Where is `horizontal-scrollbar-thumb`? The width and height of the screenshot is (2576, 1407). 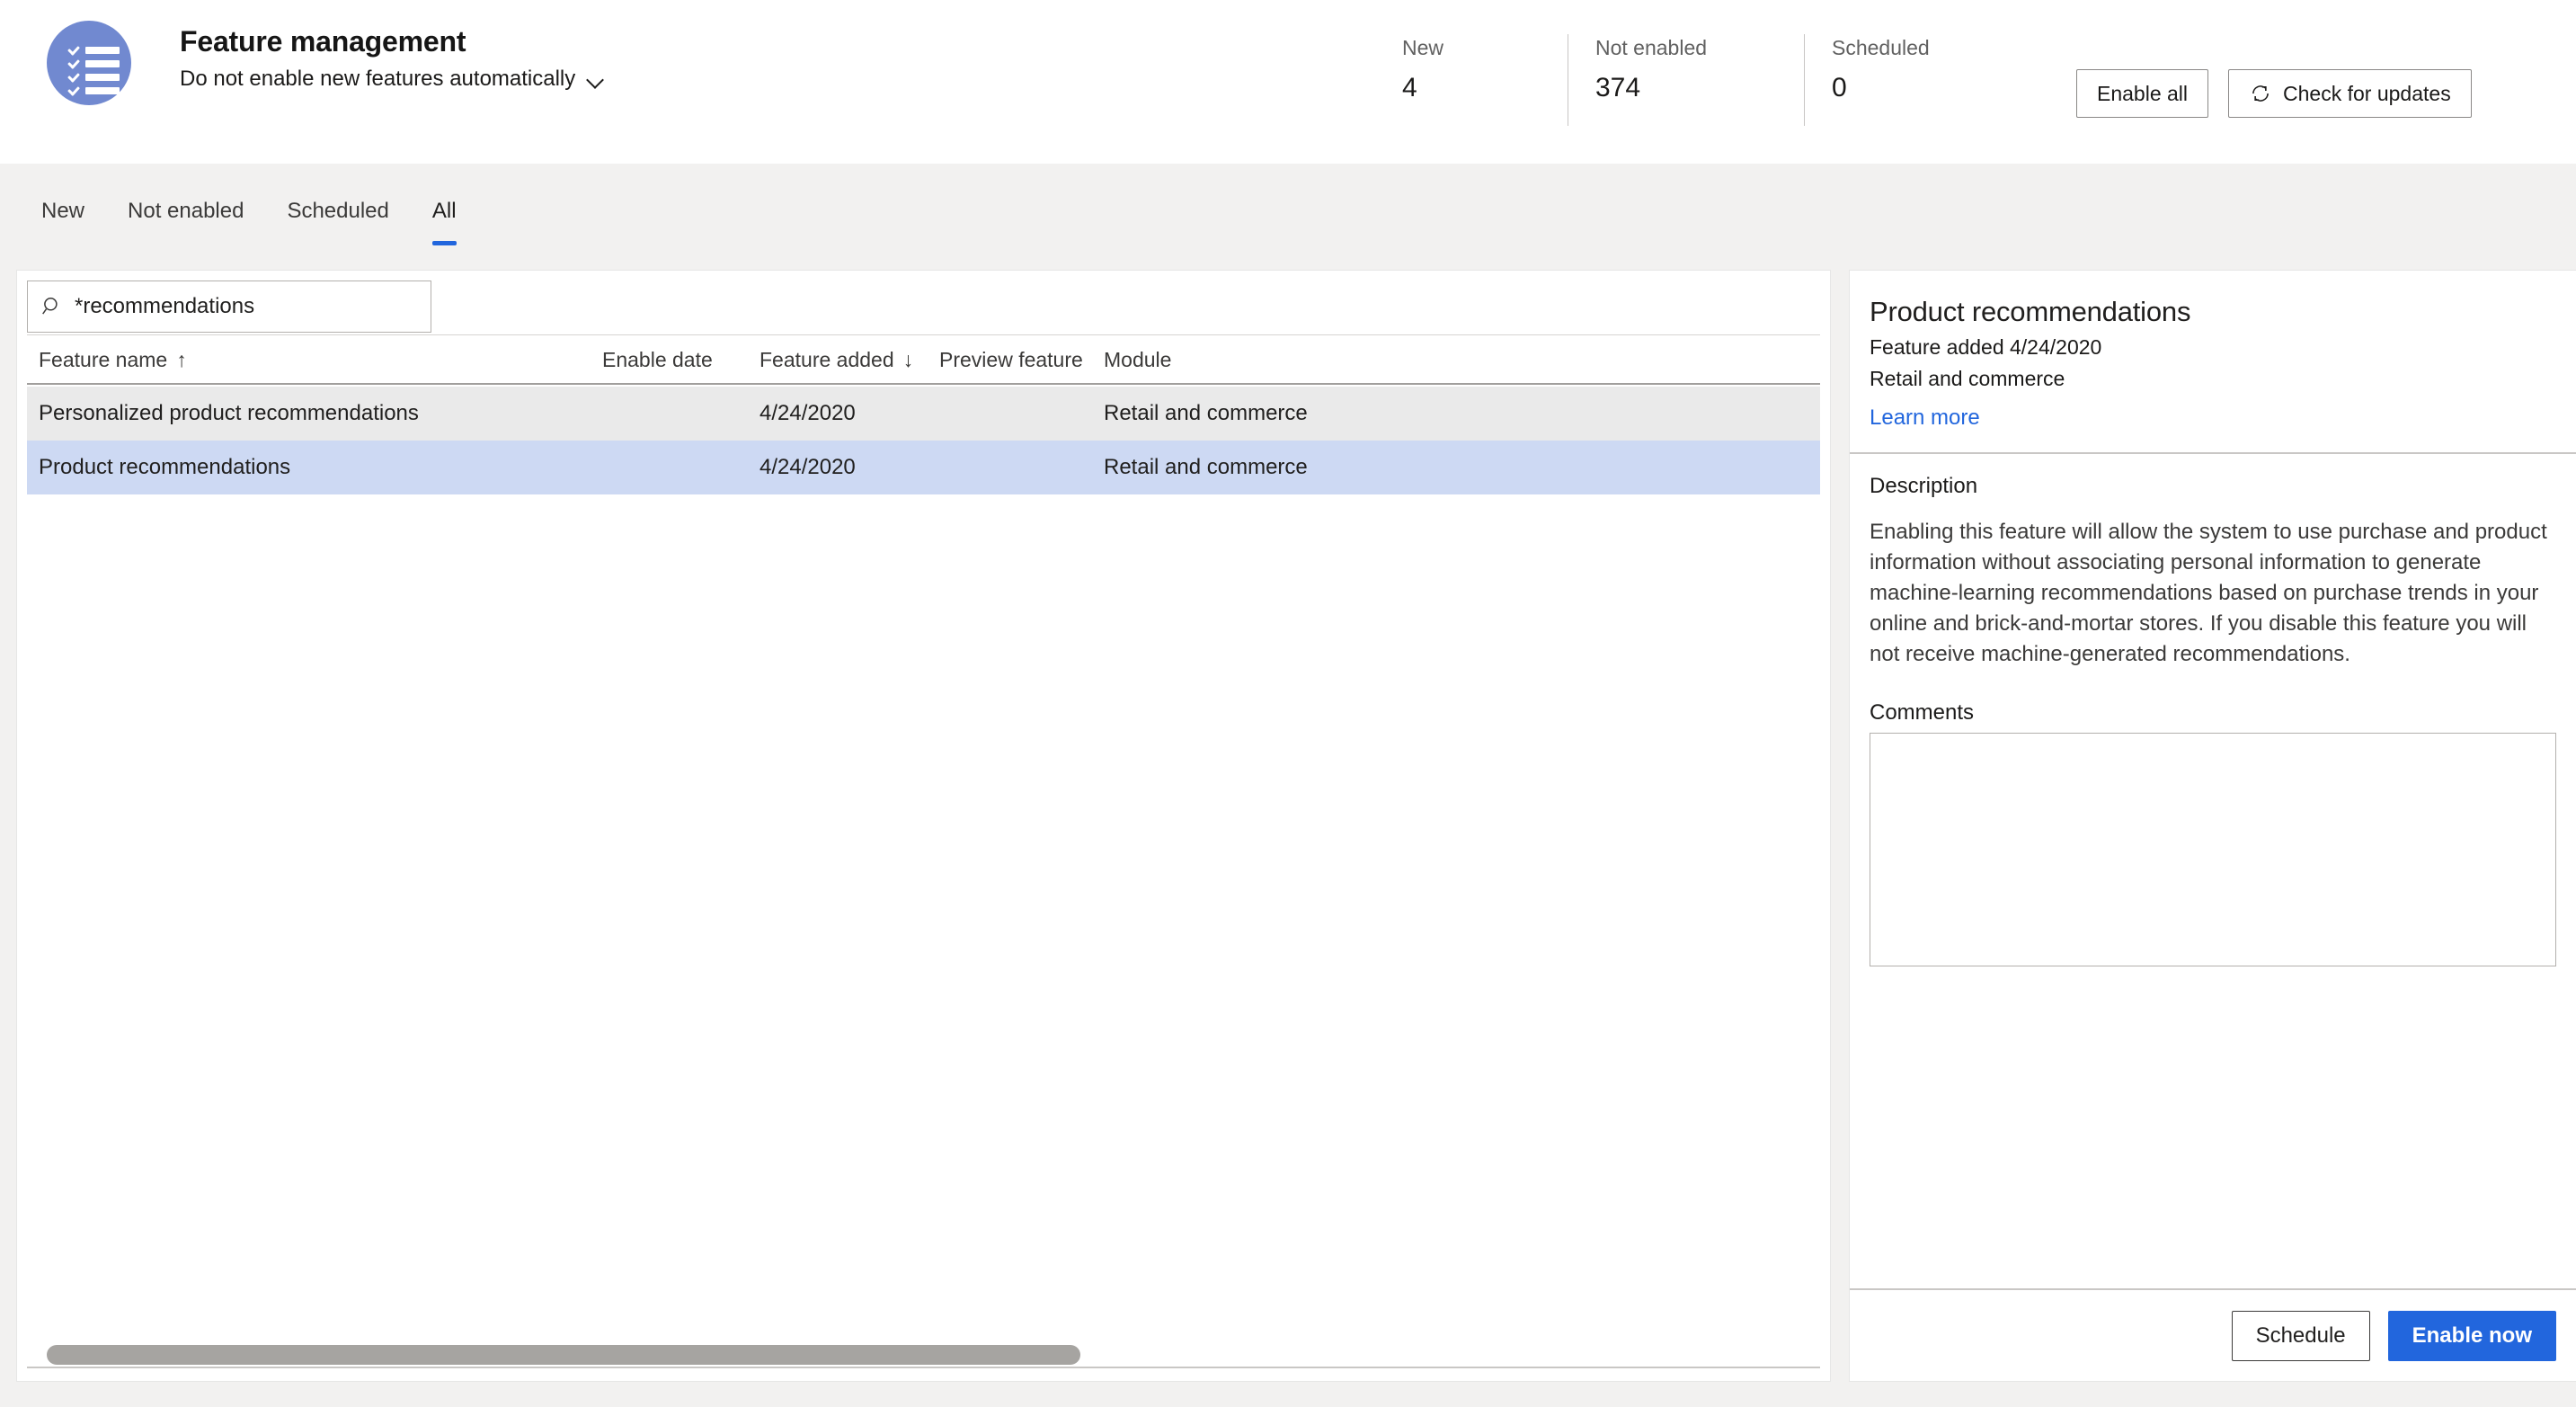
horizontal-scrollbar-thumb is located at coordinates (563, 1355).